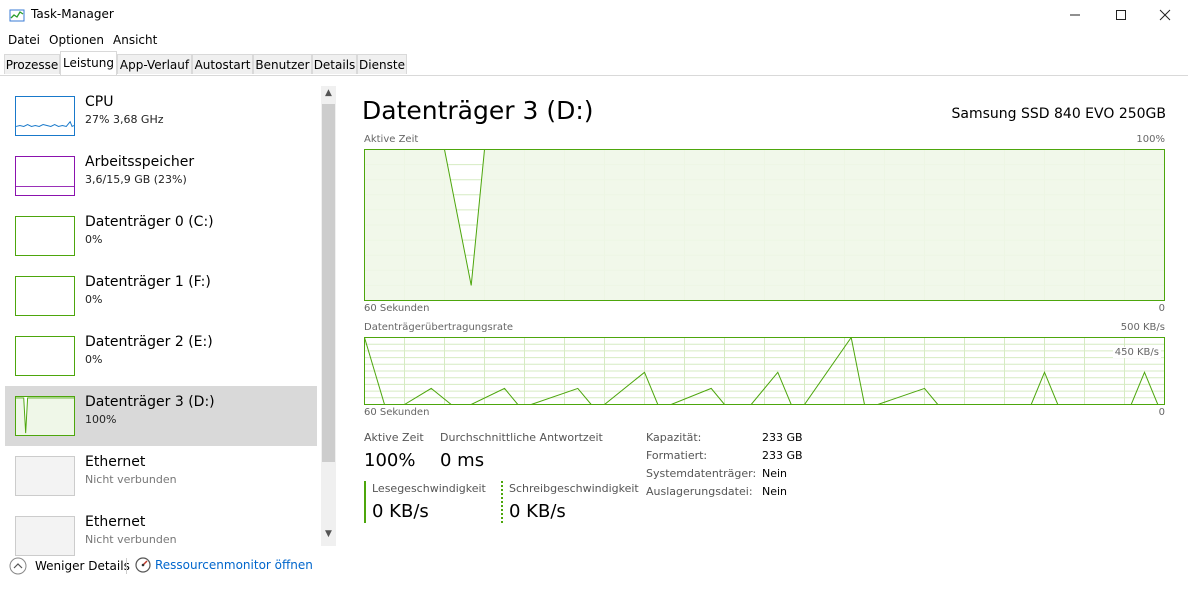 Image resolution: width=1188 pixels, height=590 pixels. I want to click on chevron-up-icon, so click(18, 566).